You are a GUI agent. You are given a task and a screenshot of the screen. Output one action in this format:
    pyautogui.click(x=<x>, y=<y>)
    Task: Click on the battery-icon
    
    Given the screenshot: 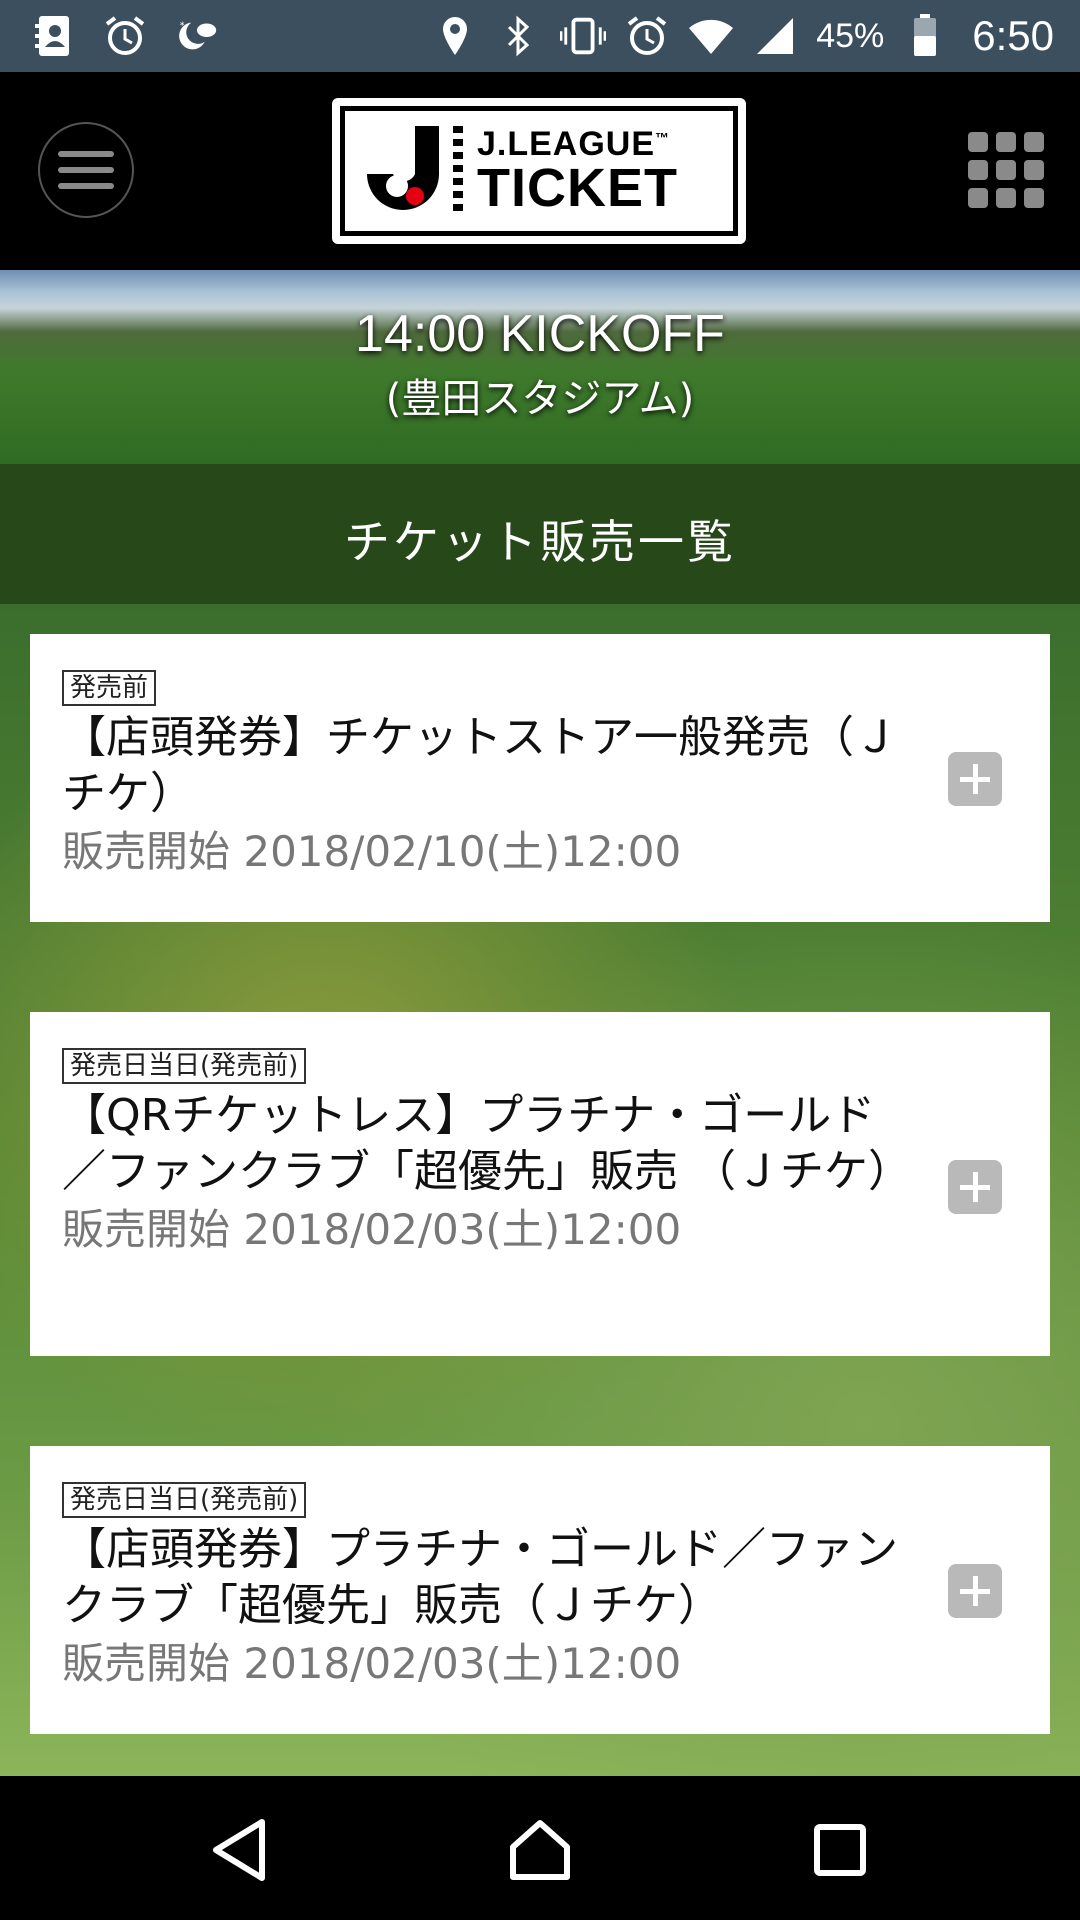 What is the action you would take?
    pyautogui.click(x=925, y=36)
    